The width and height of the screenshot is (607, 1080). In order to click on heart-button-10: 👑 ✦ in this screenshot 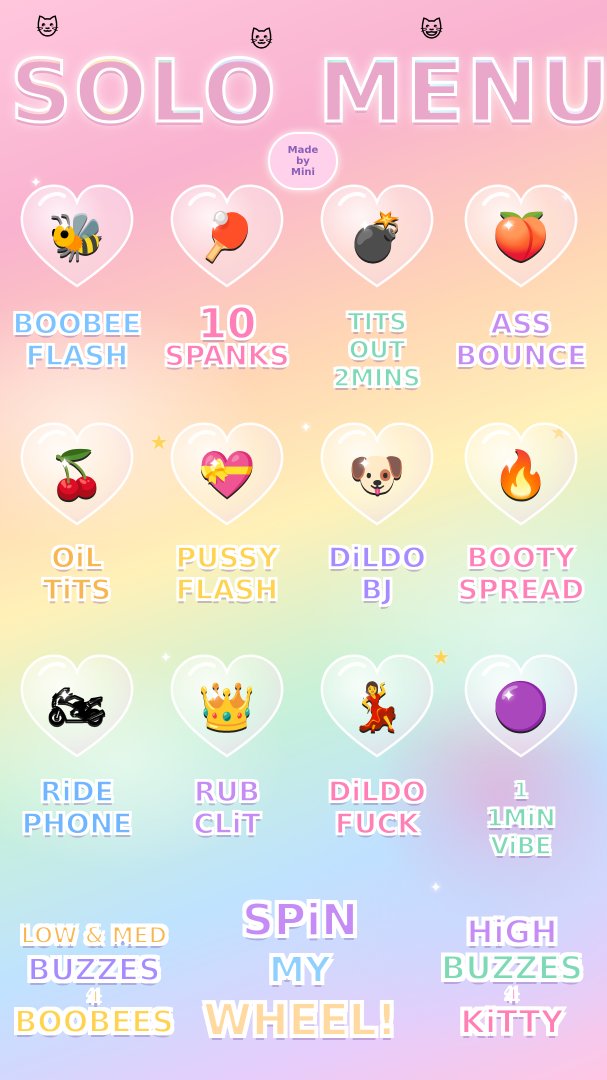, I will do `click(227, 707)`.